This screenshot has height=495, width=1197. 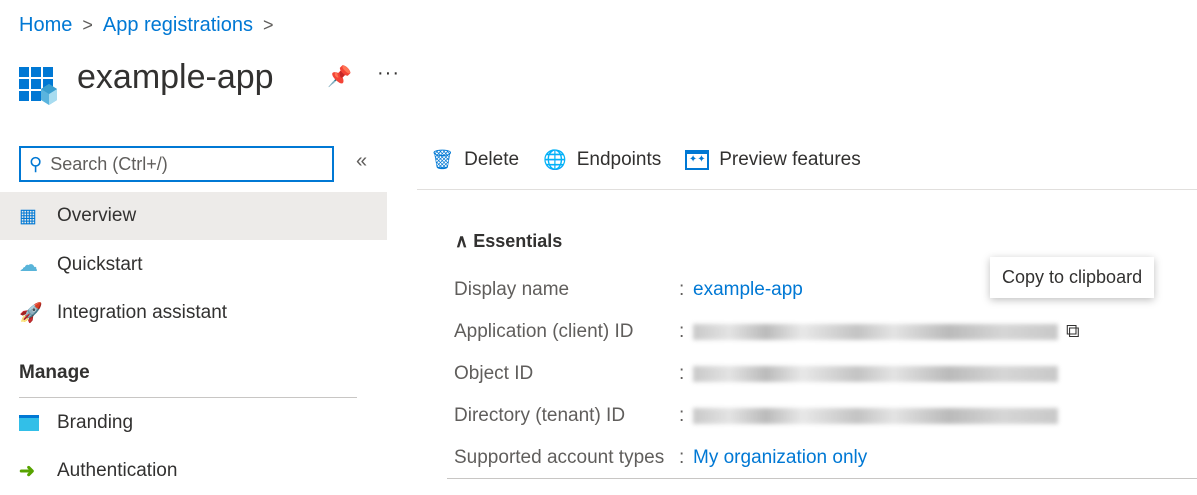 What do you see at coordinates (31, 313) in the screenshot?
I see `rocket-icon: 🚀` at bounding box center [31, 313].